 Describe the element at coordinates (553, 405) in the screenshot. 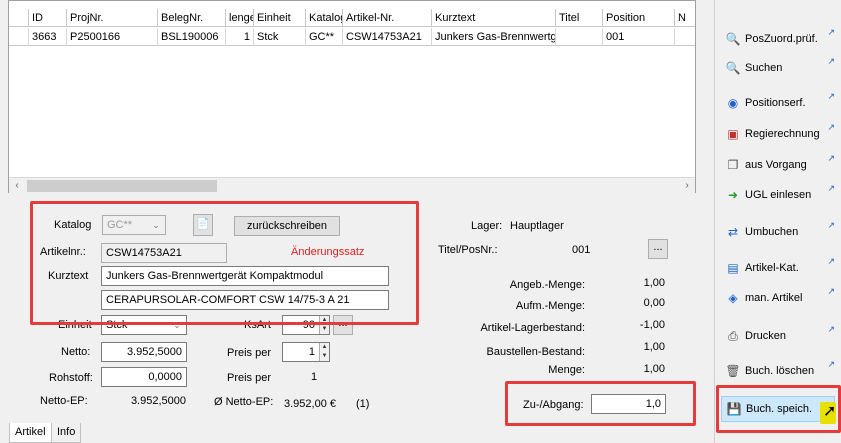

I see `zuabgang-label: Zu-/Abgang:` at that location.